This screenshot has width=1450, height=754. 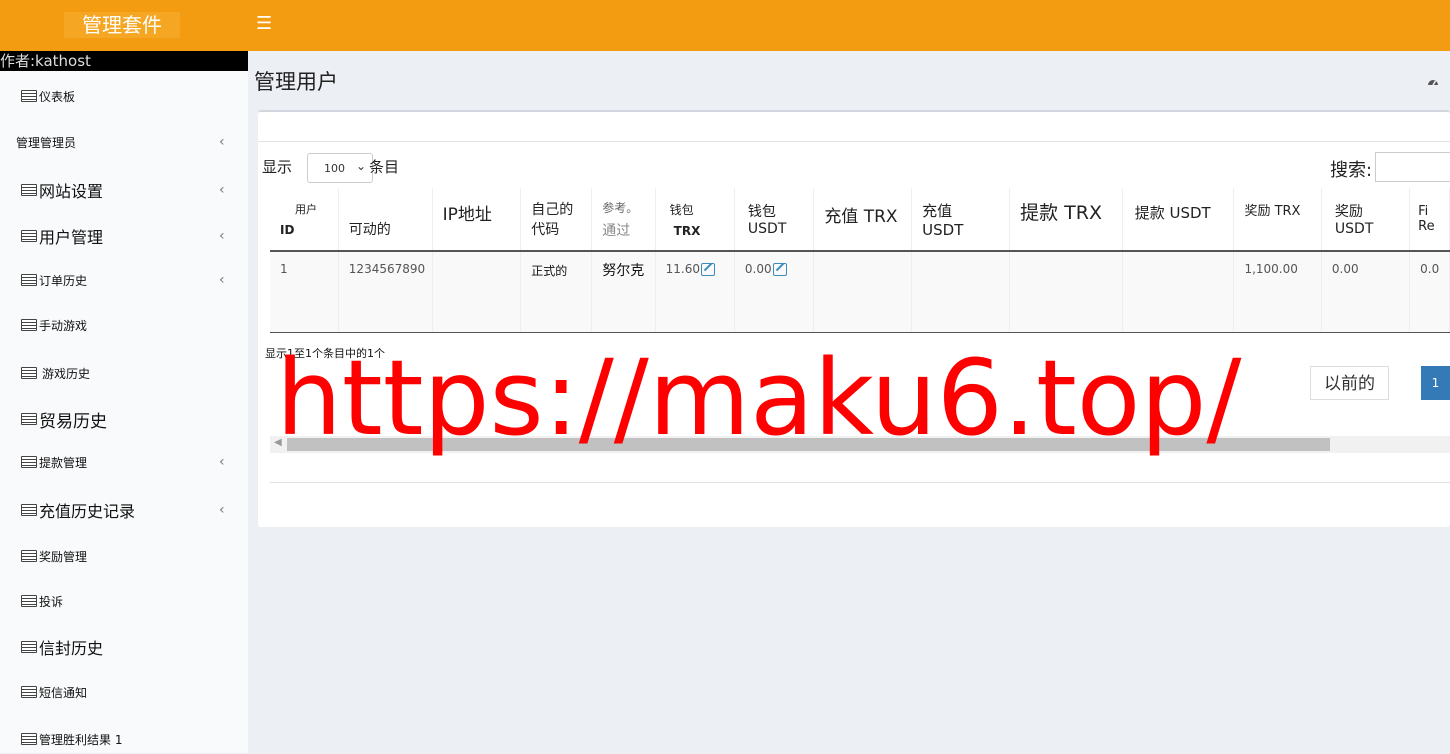 What do you see at coordinates (623, 291) in the screenshot?
I see `cell-ref-pass: 努尔克` at bounding box center [623, 291].